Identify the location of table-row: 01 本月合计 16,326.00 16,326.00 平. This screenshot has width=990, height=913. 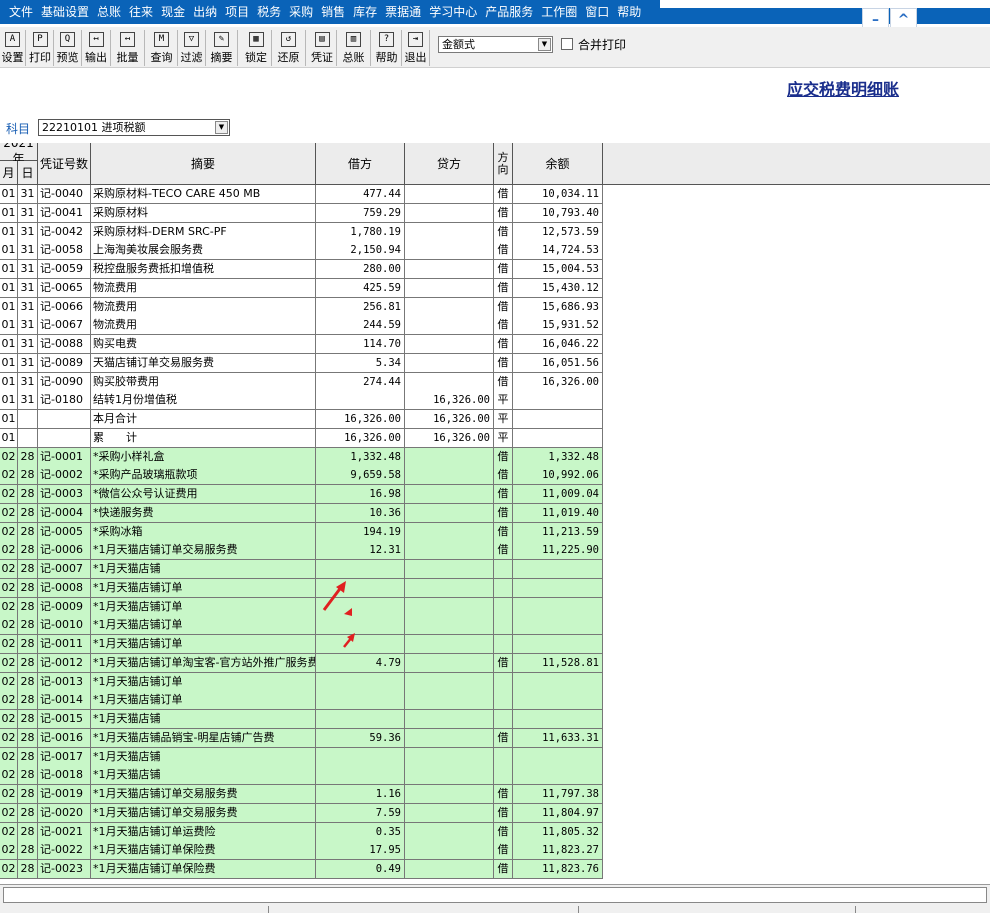
(301, 419).